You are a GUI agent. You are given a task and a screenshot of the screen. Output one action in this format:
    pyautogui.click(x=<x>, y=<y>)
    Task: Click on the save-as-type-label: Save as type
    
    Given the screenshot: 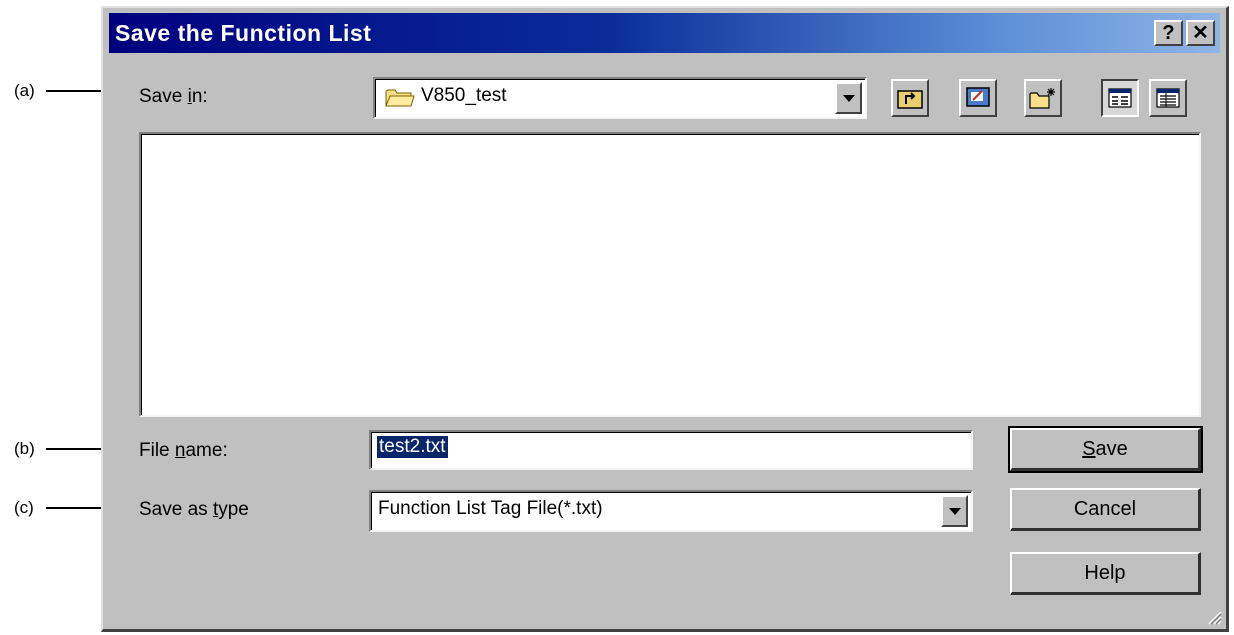 What is the action you would take?
    pyautogui.click(x=194, y=510)
    